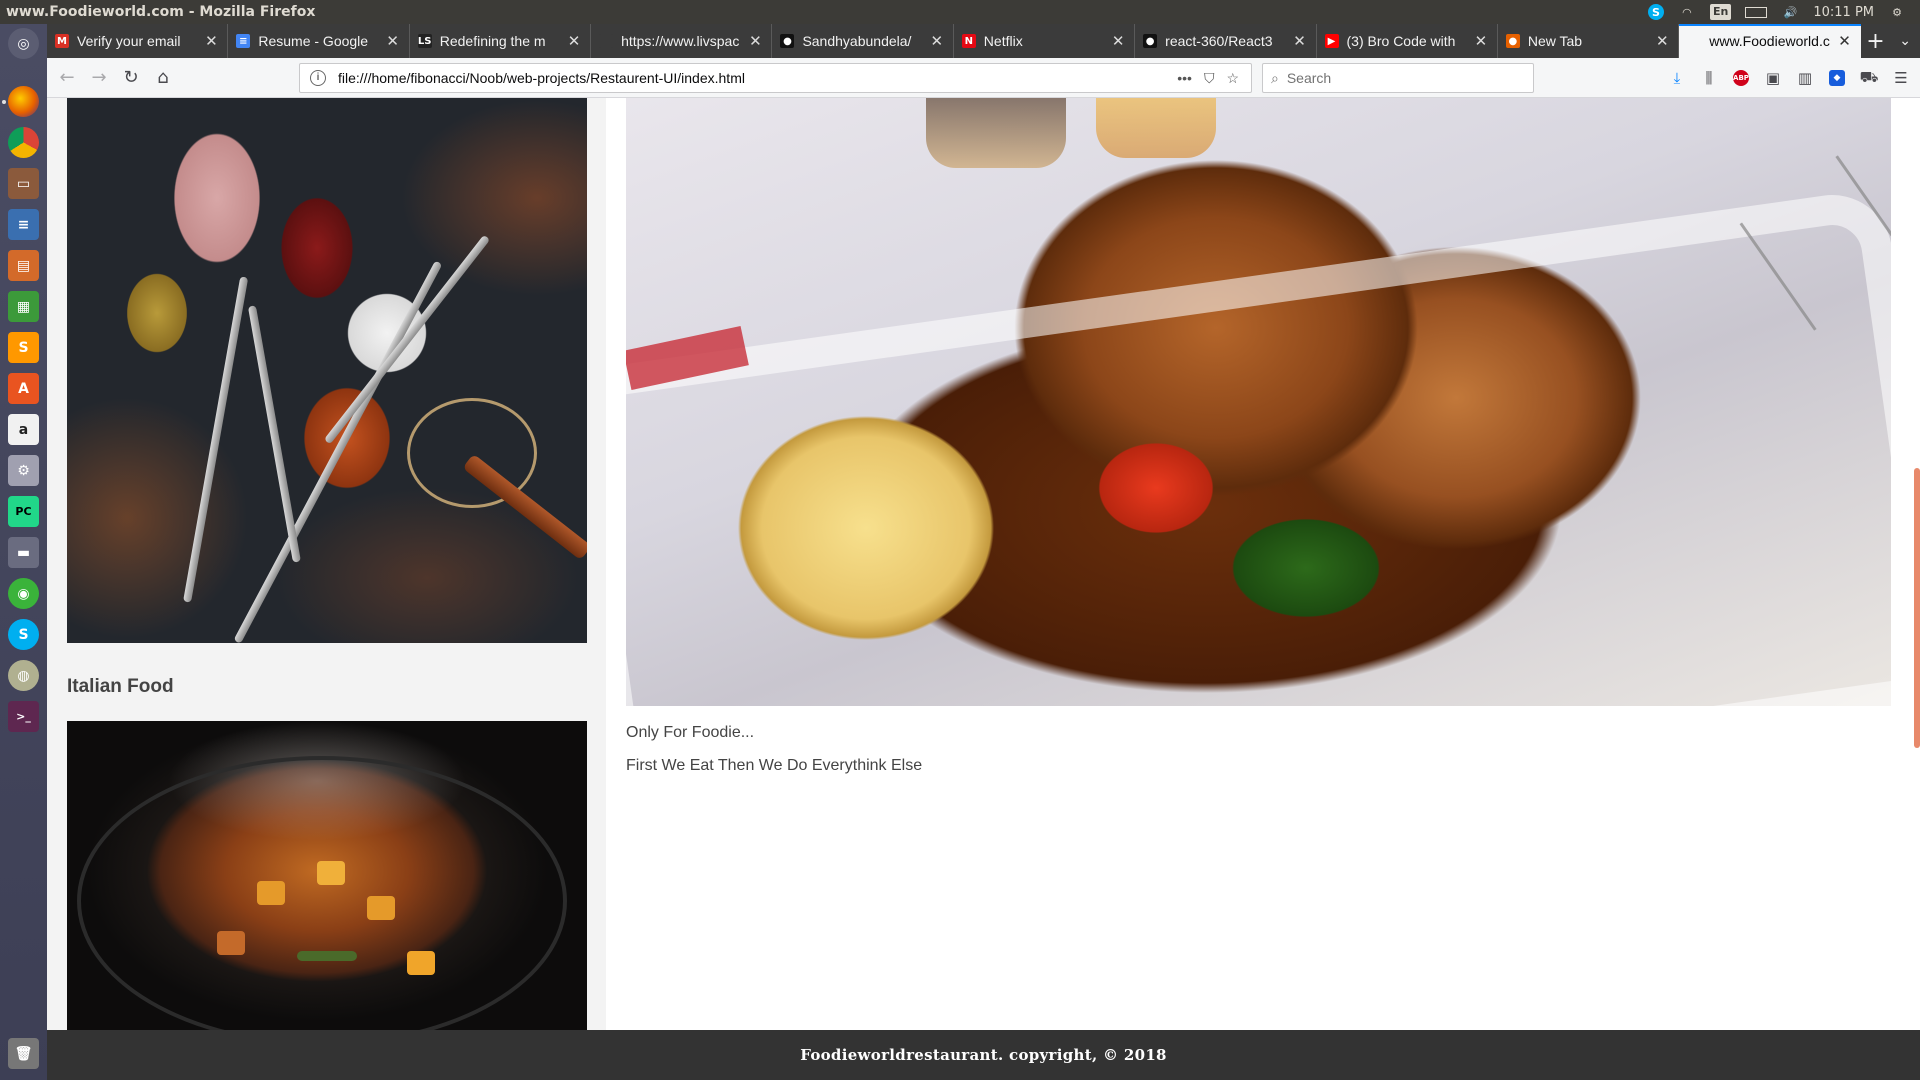 This screenshot has height=1080, width=1920. What do you see at coordinates (23, 634) in the screenshot?
I see `skype-launcher-icon: S` at bounding box center [23, 634].